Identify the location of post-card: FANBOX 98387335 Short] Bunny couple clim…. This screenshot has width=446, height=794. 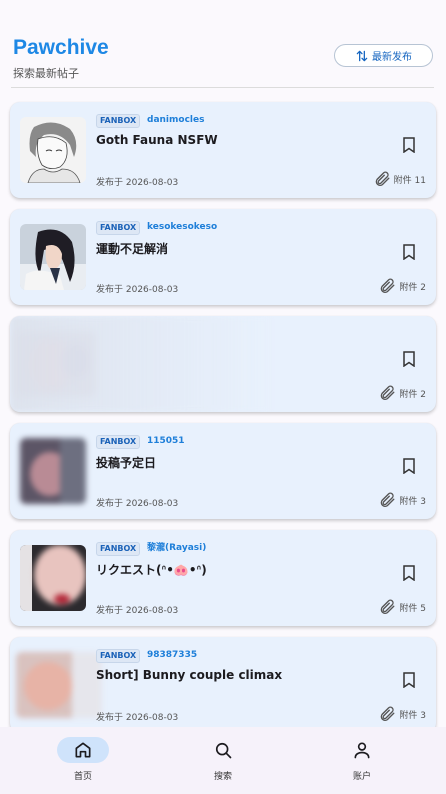
(223, 685).